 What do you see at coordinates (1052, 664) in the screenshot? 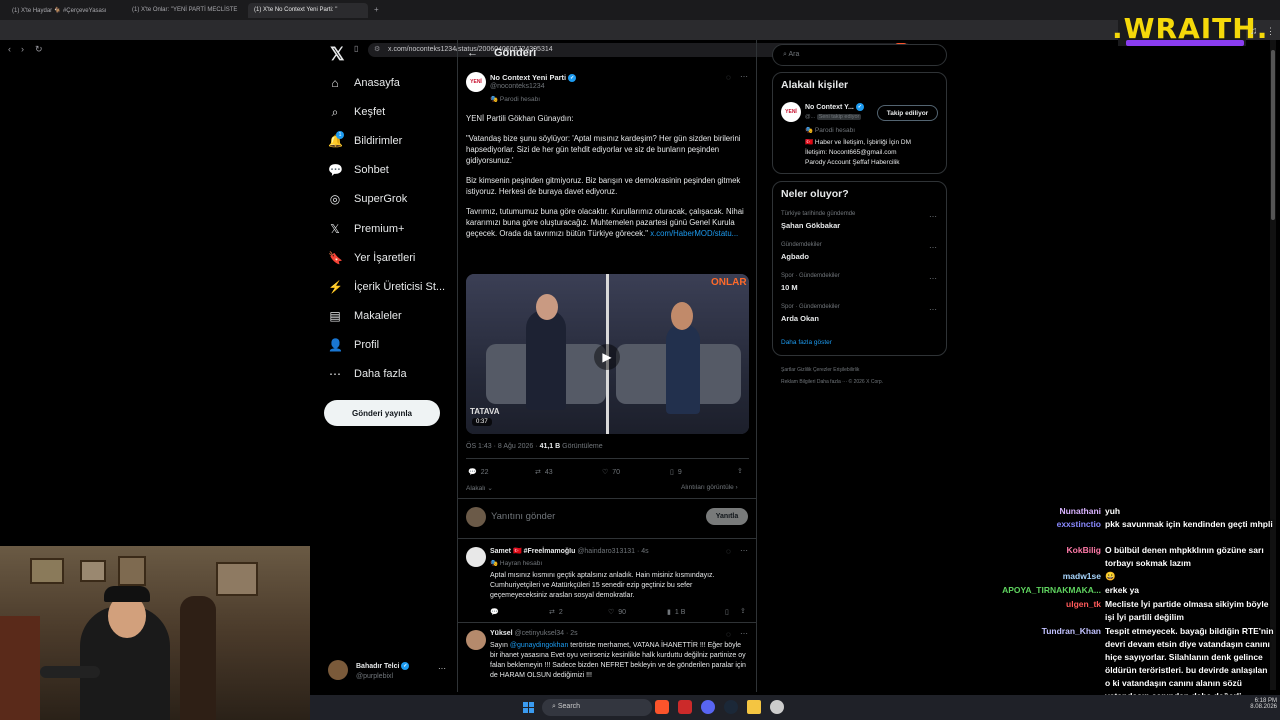
I see `chat-username: Tundran_Khan` at bounding box center [1052, 664].